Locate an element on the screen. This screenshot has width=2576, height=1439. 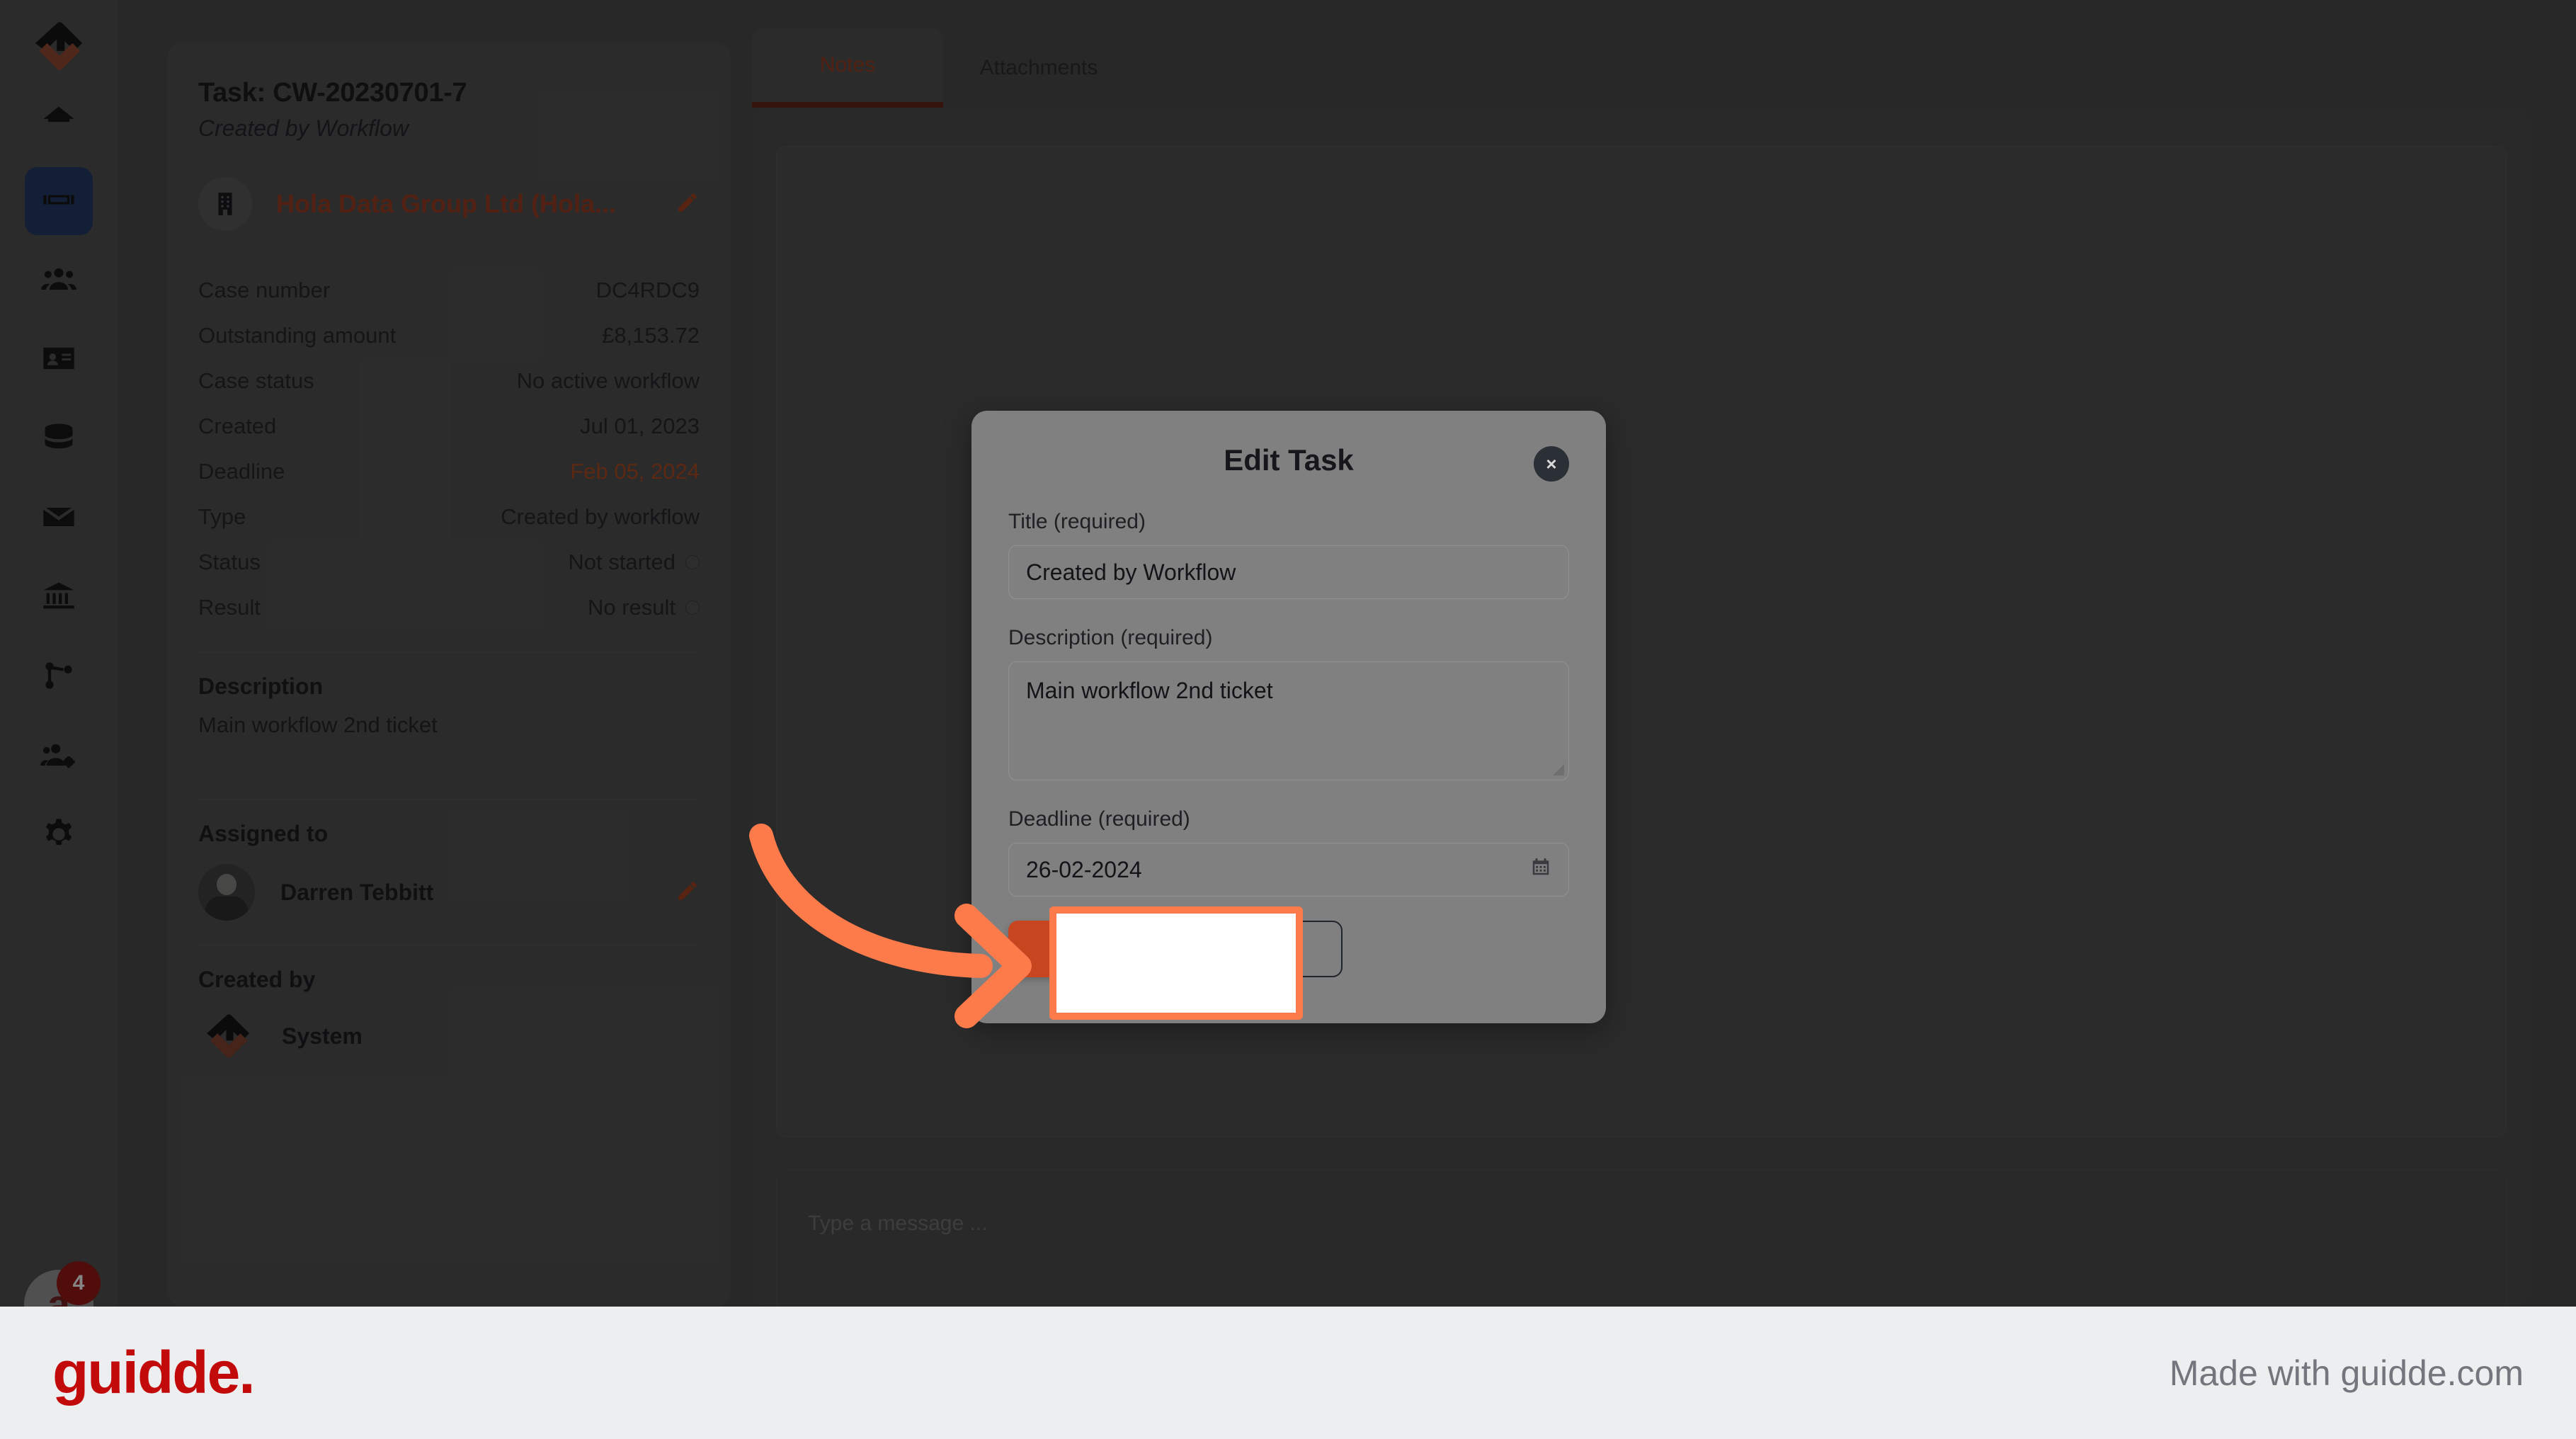
resize-handle-icon is located at coordinates (1559, 769).